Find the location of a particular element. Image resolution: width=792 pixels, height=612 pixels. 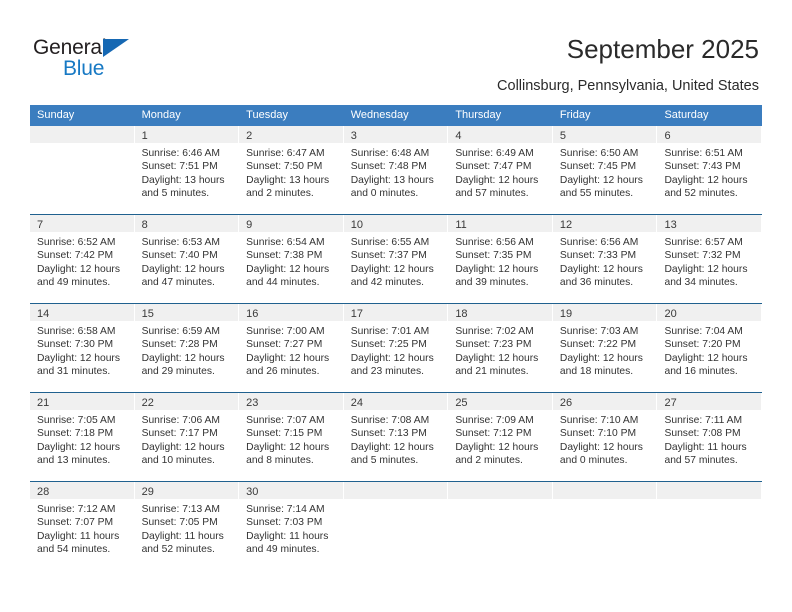

day-number: 22 is located at coordinates (147, 403).